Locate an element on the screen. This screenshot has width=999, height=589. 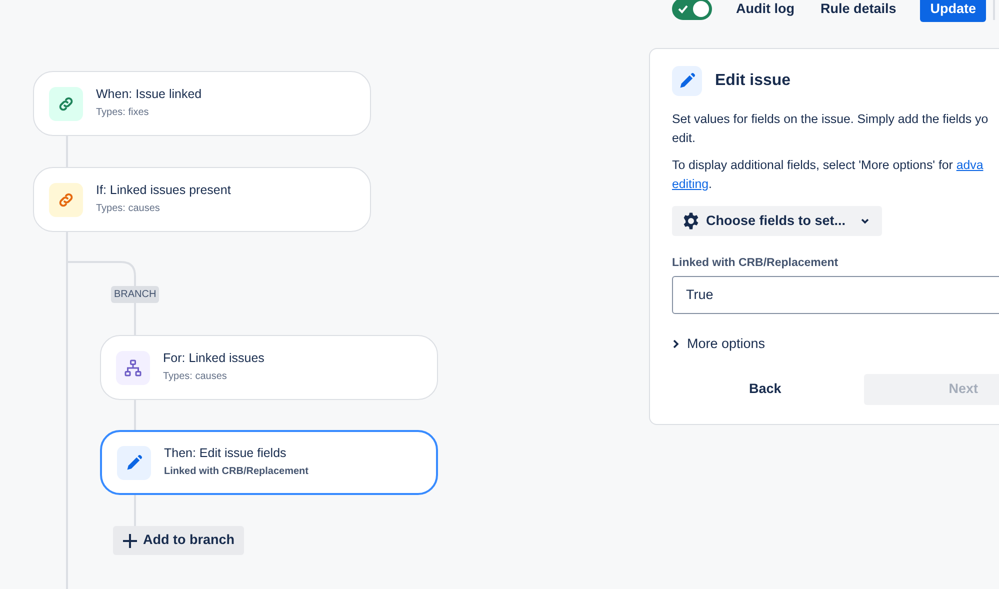
rule-step-card: If: Linked issues present Types: causes is located at coordinates (202, 199).